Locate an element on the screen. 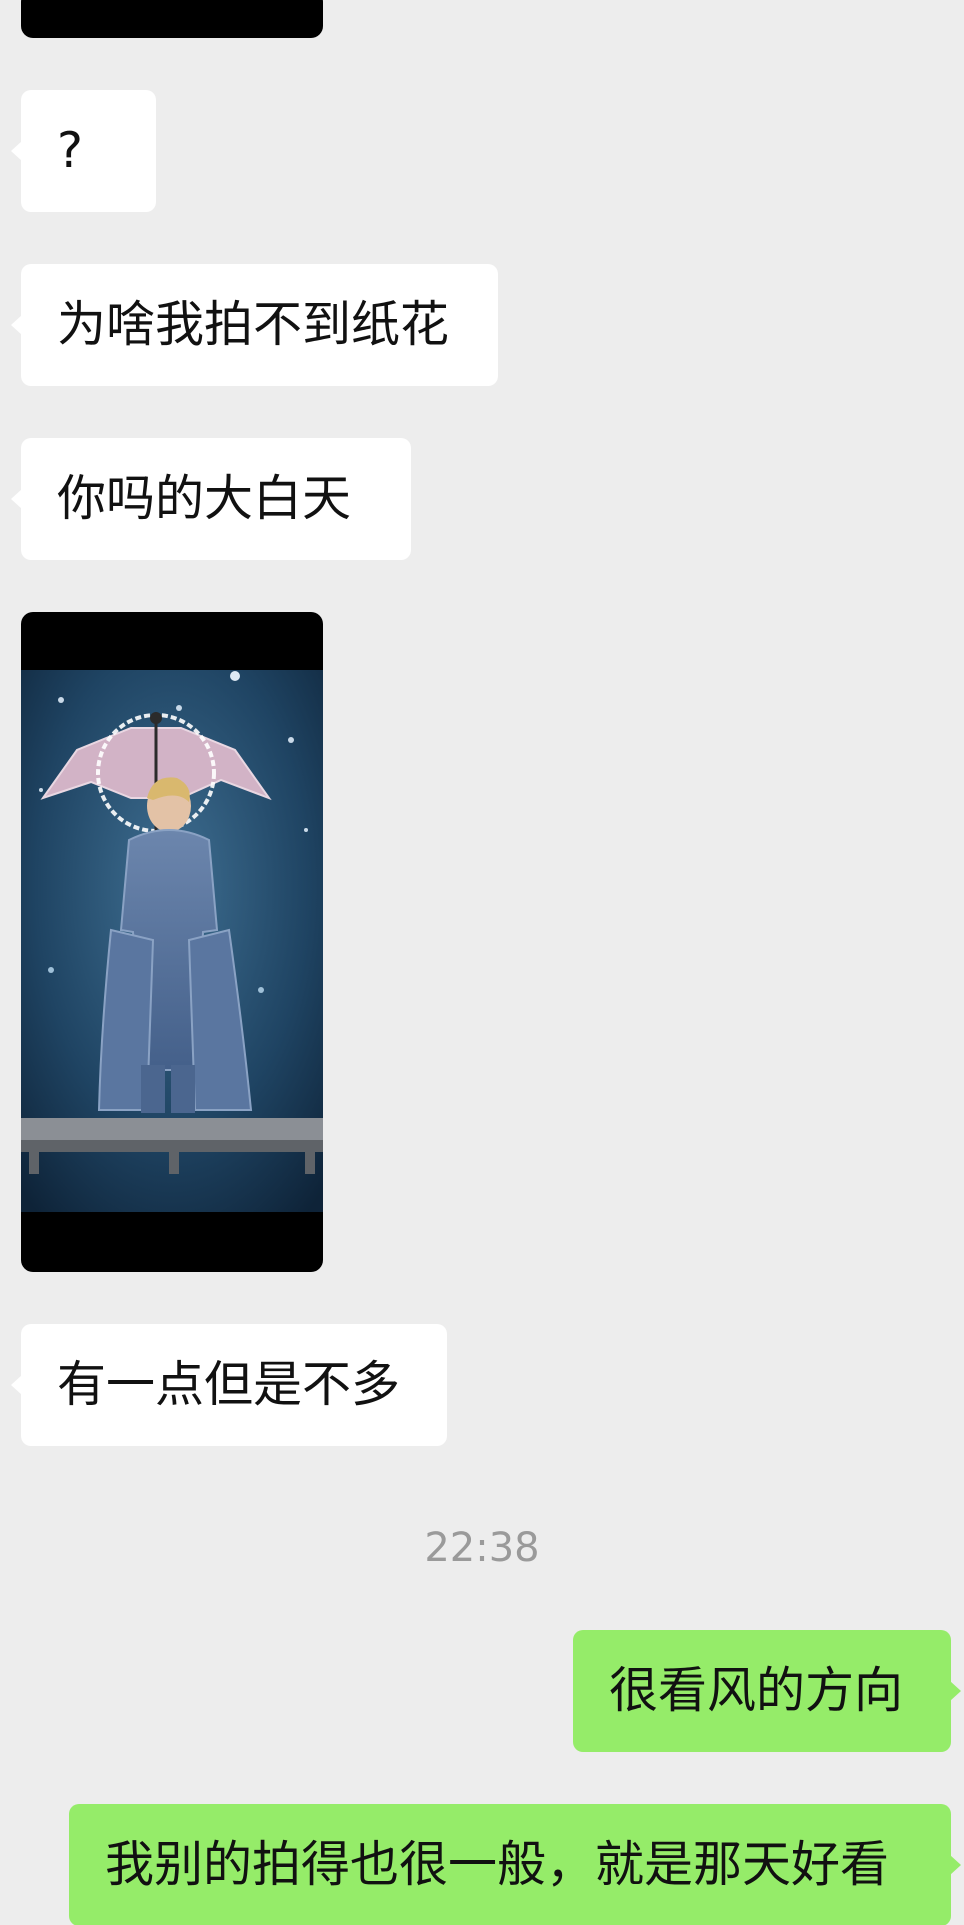 Image resolution: width=964 pixels, height=1925 pixels. message-text: ? is located at coordinates (70, 150).